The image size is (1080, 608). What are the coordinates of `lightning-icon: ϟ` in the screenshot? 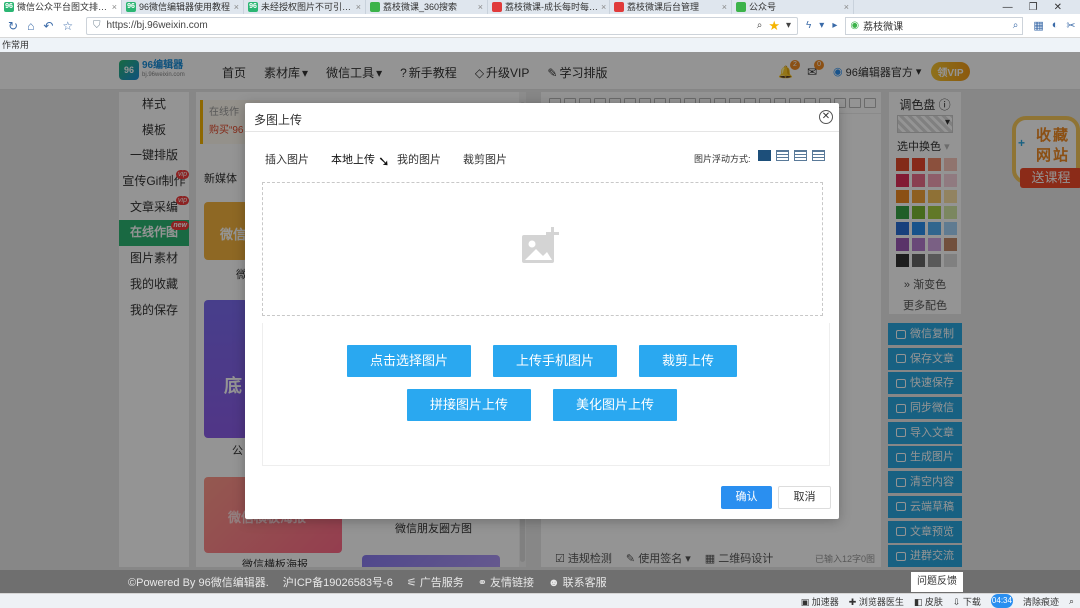 It's located at (808, 25).